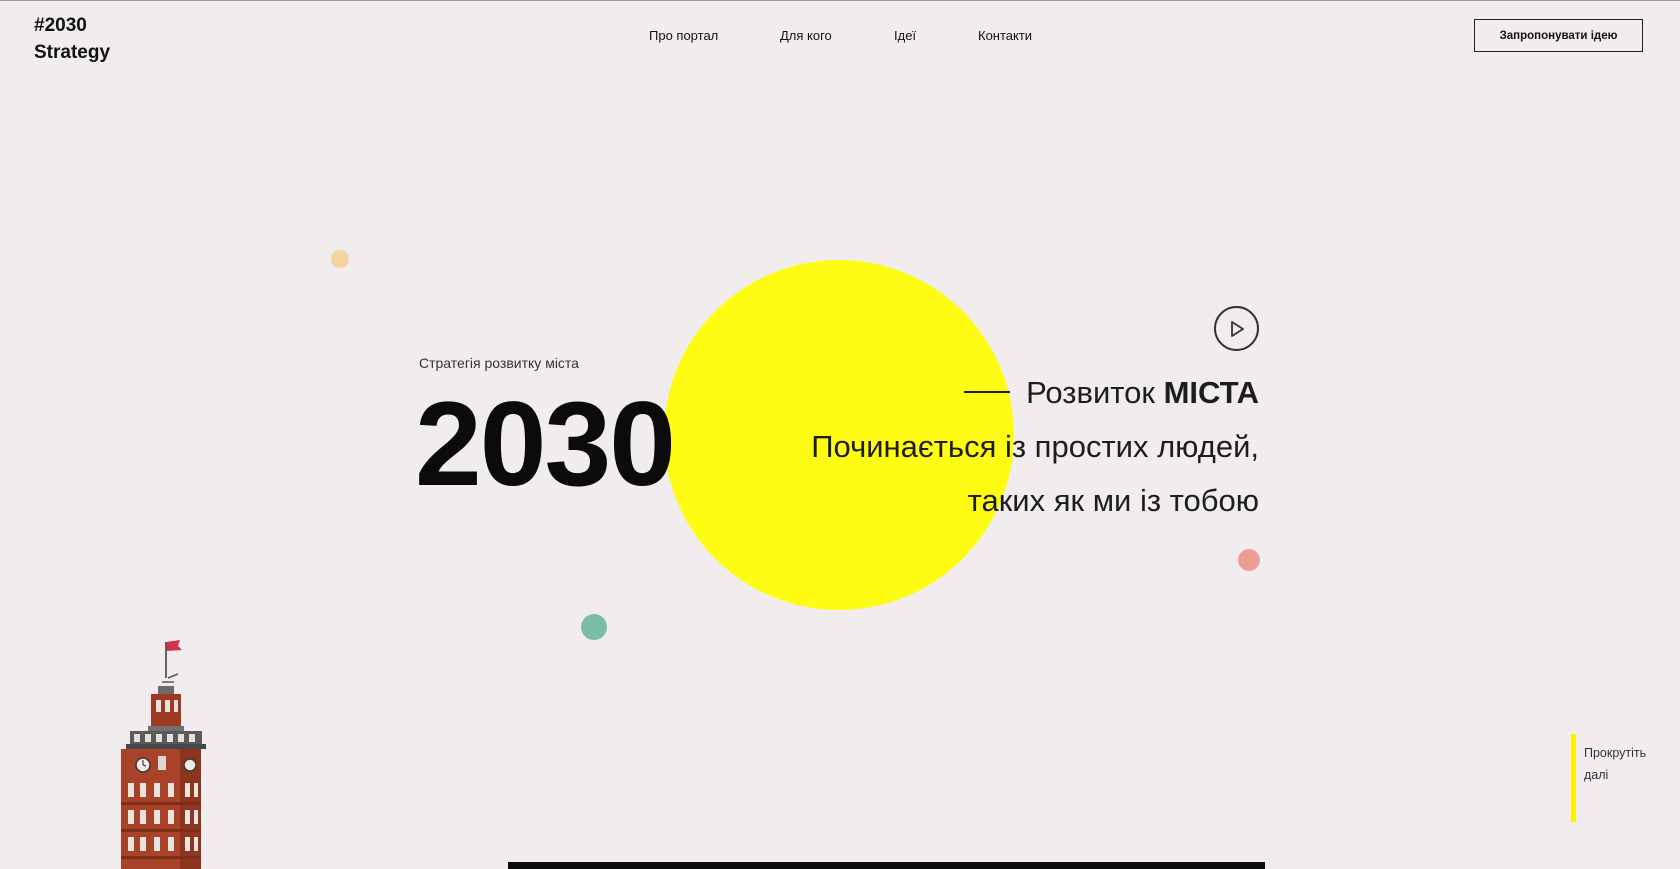  What do you see at coordinates (1095, 392) in the screenshot?
I see `tagline-light-part: Розвиток` at bounding box center [1095, 392].